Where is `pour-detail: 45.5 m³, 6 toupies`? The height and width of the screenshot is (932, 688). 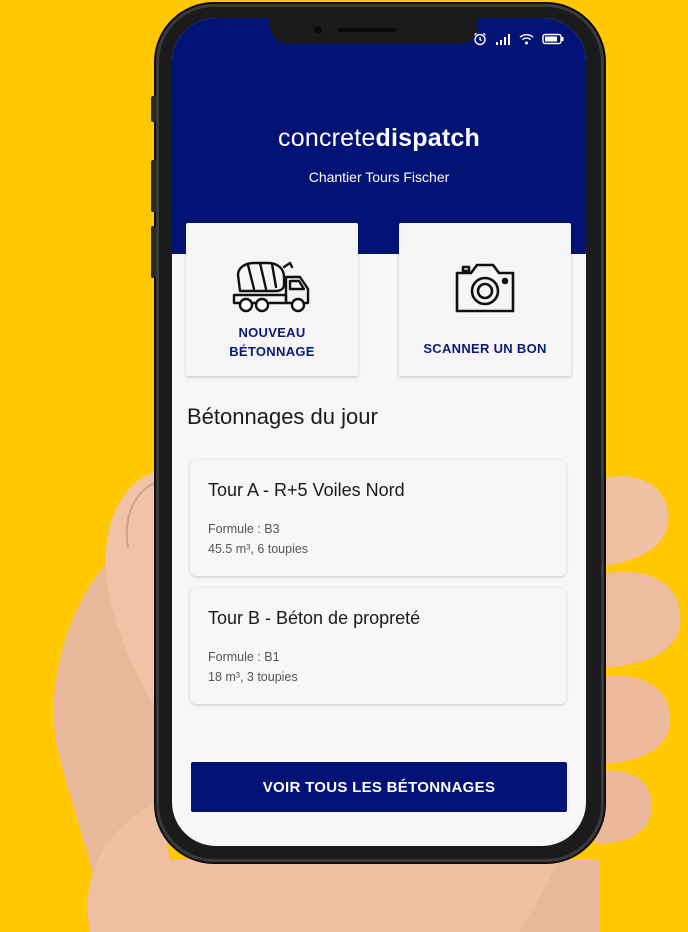 pour-detail: 45.5 m³, 6 toupies is located at coordinates (258, 549).